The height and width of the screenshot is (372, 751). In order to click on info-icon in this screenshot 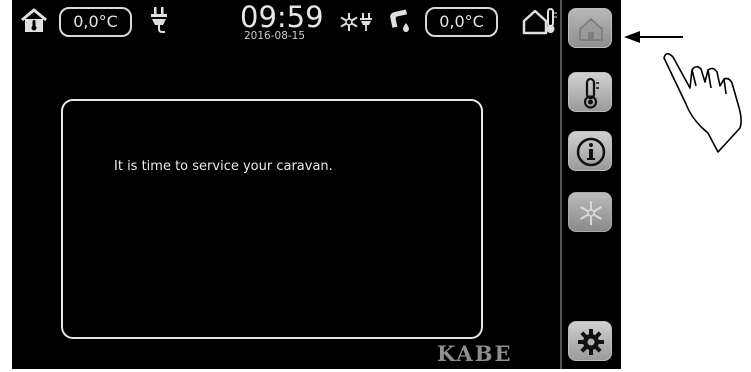, I will do `click(591, 152)`.